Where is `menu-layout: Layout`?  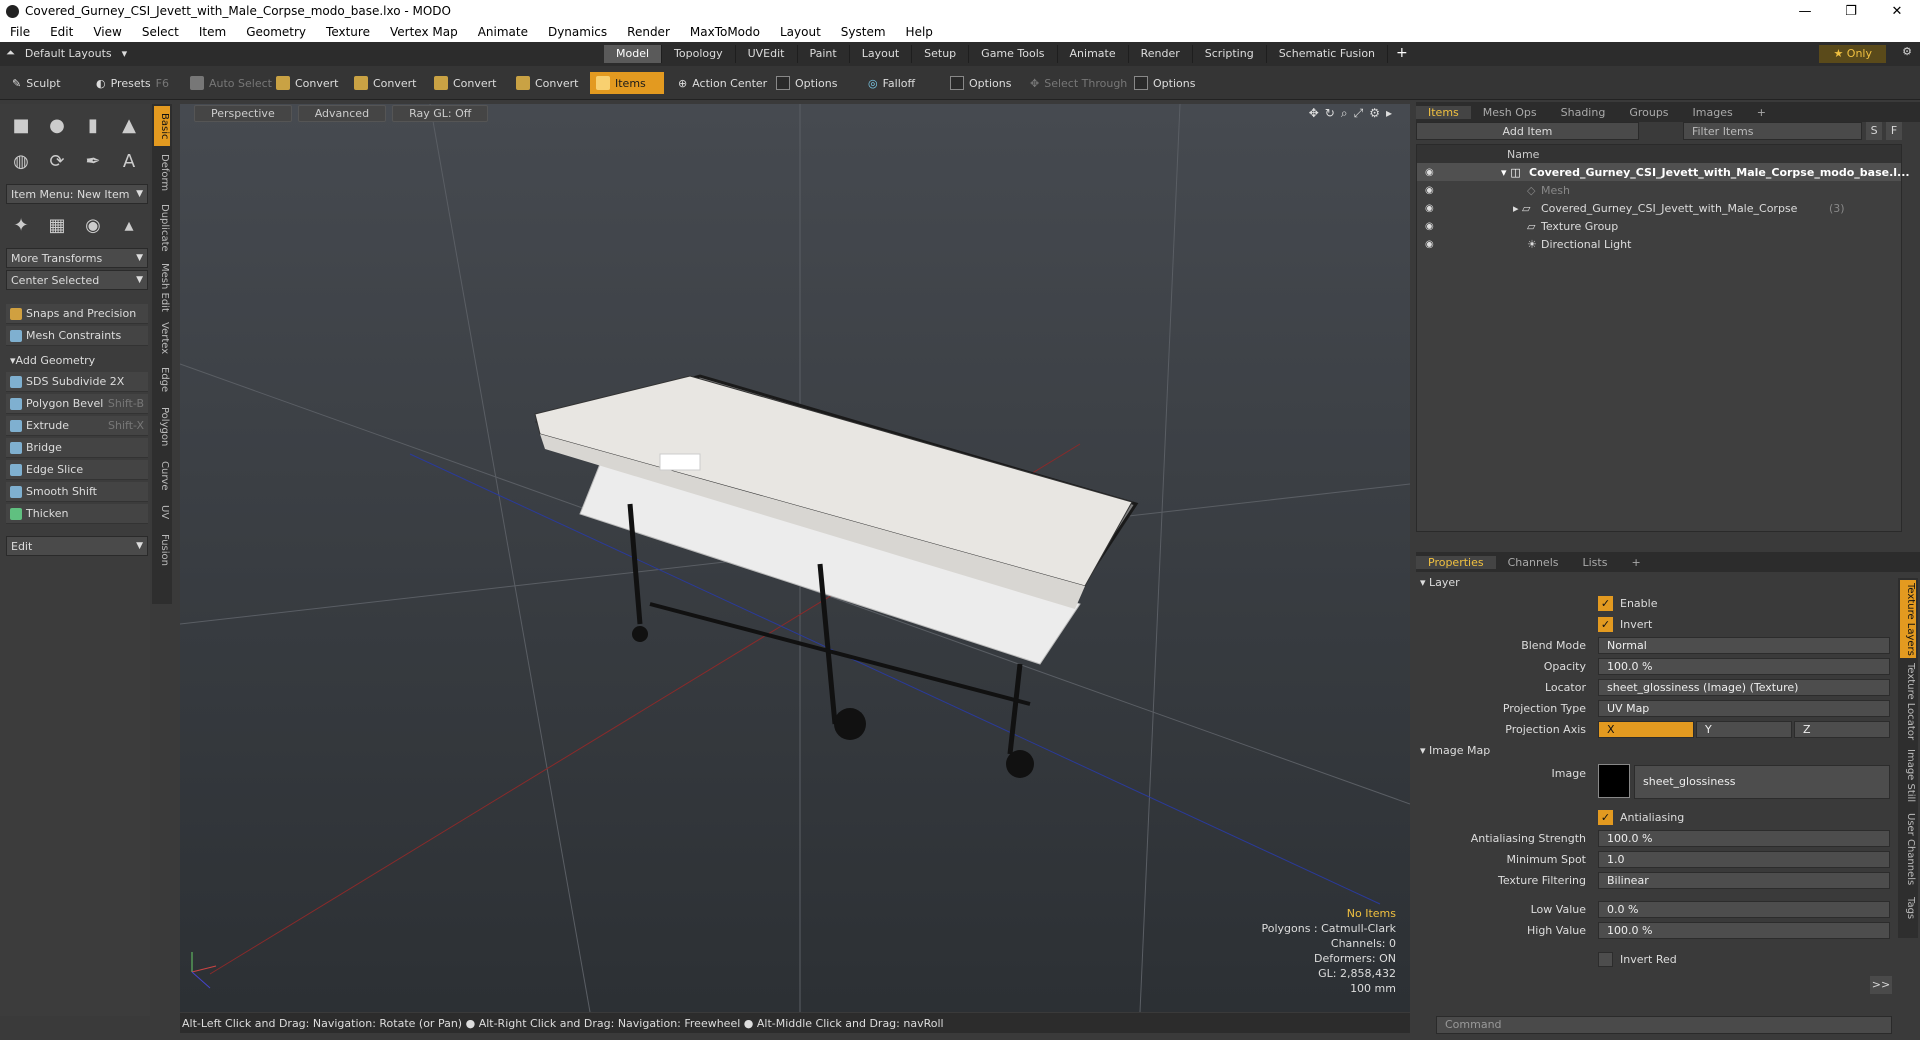 menu-layout: Layout is located at coordinates (800, 32).